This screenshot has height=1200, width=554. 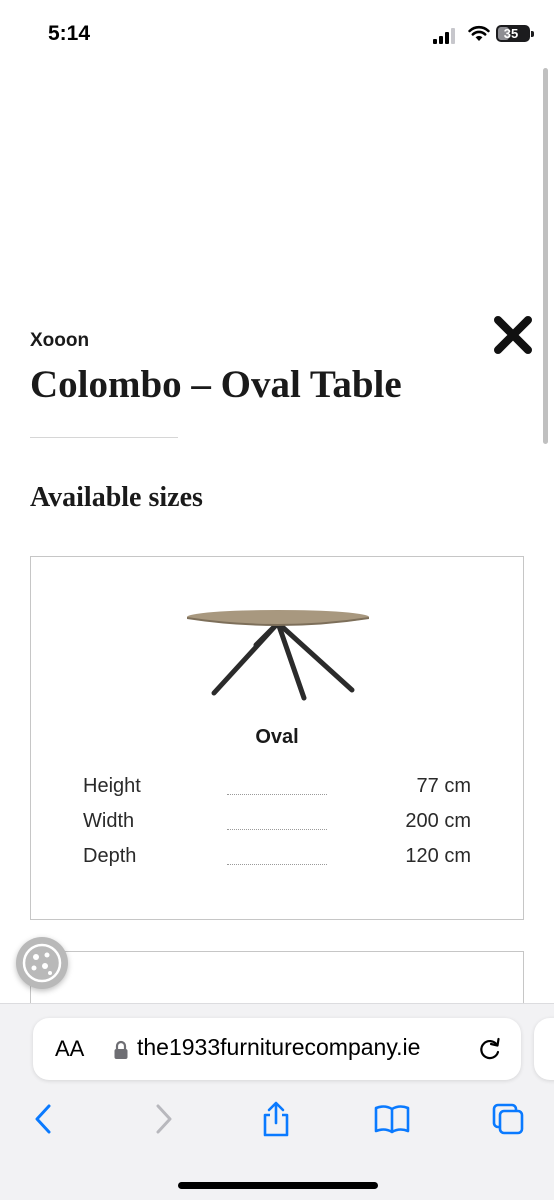 What do you see at coordinates (104, 437) in the screenshot?
I see `title-divider` at bounding box center [104, 437].